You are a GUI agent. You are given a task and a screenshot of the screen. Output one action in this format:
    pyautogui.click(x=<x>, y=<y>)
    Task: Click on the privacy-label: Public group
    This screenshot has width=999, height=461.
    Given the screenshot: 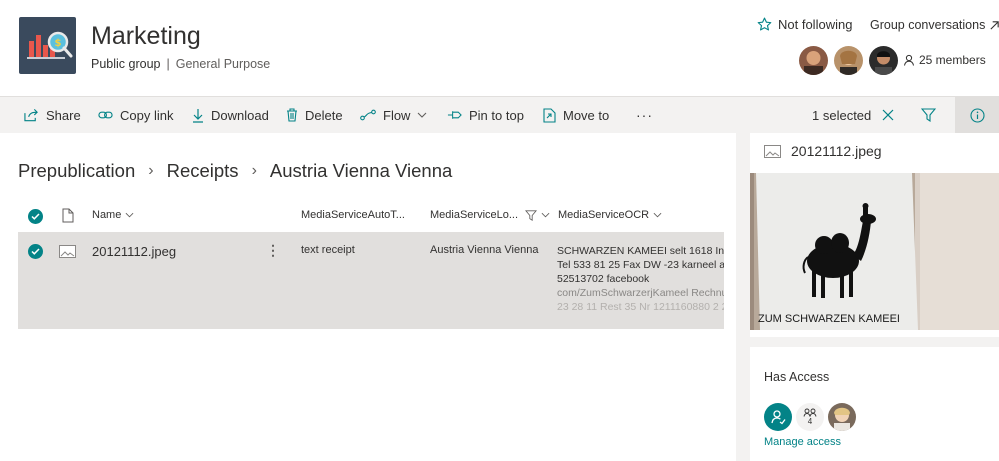 What is the action you would take?
    pyautogui.click(x=126, y=64)
    